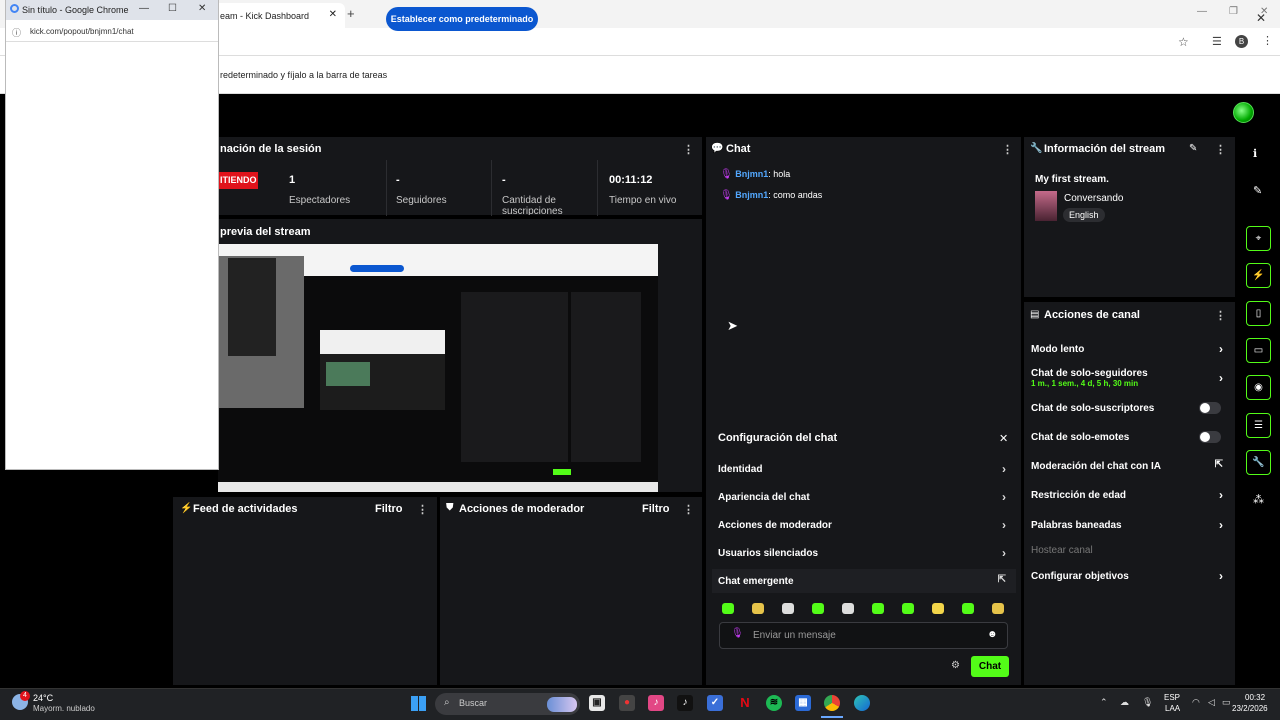 Image resolution: width=1280 pixels, height=720 pixels. Describe the element at coordinates (1104, 702) in the screenshot. I see `tray-chevron-icon: ⌃` at that location.